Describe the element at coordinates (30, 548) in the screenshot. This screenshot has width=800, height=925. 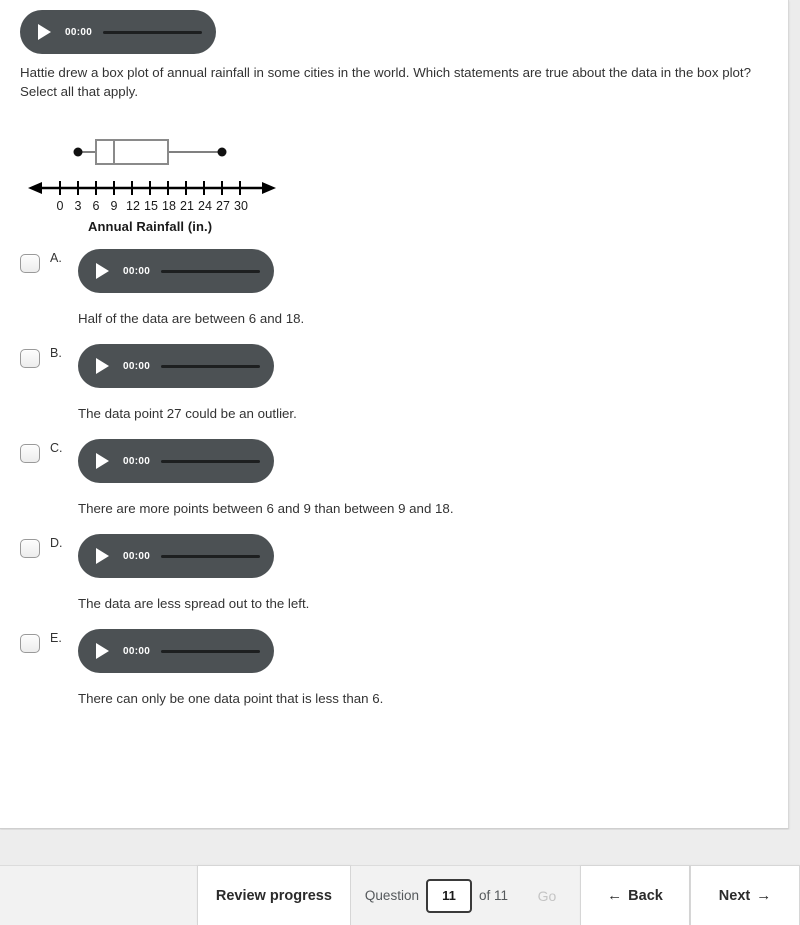
I see `option-checkbox-d` at that location.